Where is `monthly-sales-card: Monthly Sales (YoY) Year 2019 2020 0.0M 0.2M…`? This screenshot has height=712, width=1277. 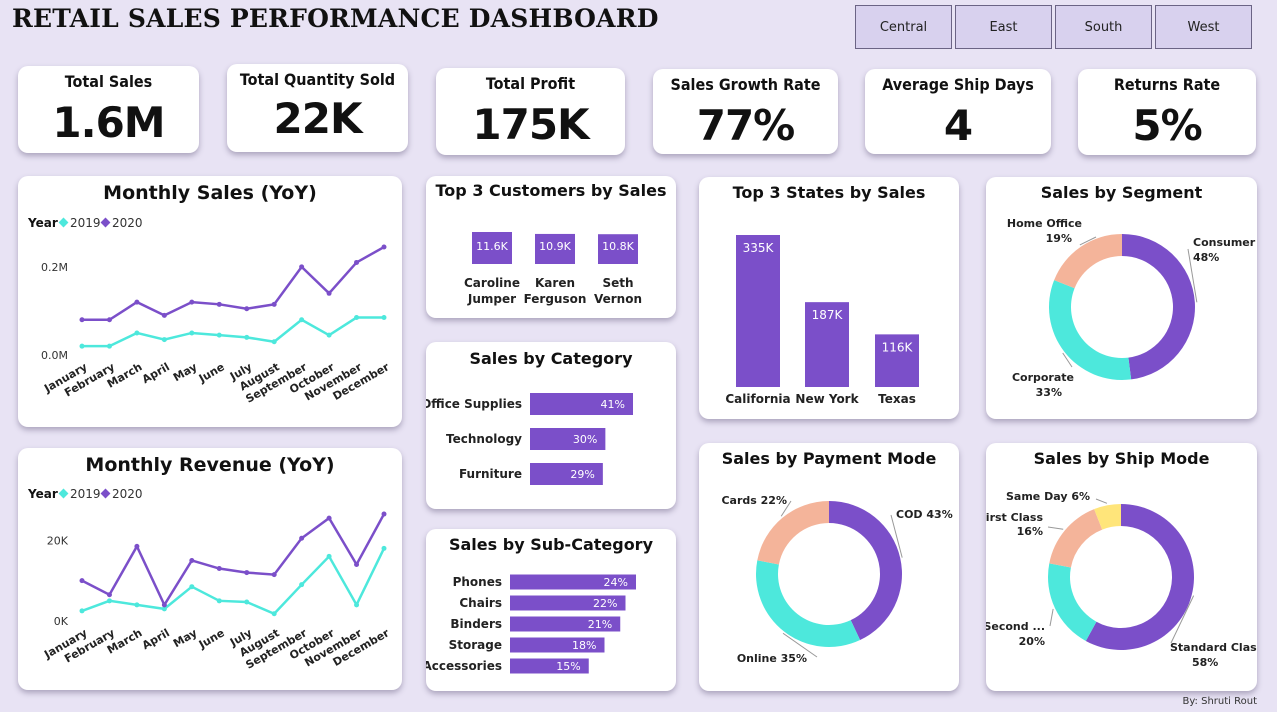 monthly-sales-card: Monthly Sales (YoY) Year 2019 2020 0.0M 0.2M… is located at coordinates (210, 301).